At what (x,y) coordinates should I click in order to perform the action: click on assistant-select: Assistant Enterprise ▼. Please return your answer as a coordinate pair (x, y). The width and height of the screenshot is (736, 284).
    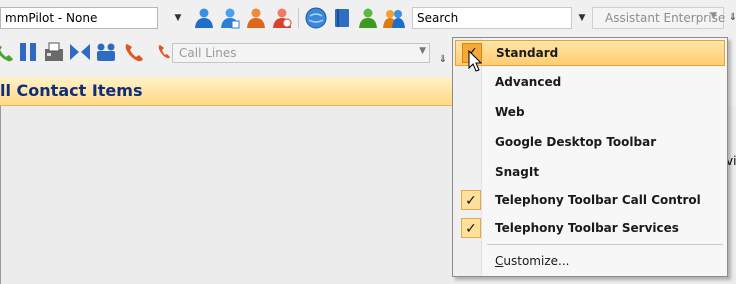
    Looking at the image, I should click on (659, 18).